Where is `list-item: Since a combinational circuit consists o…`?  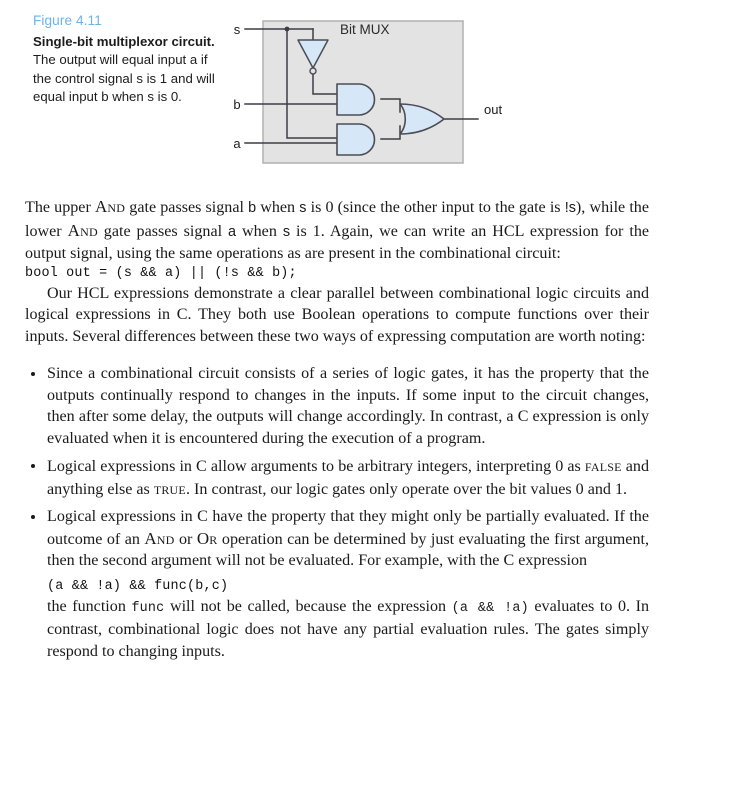 list-item: Since a combinational circuit consists o… is located at coordinates (337, 406).